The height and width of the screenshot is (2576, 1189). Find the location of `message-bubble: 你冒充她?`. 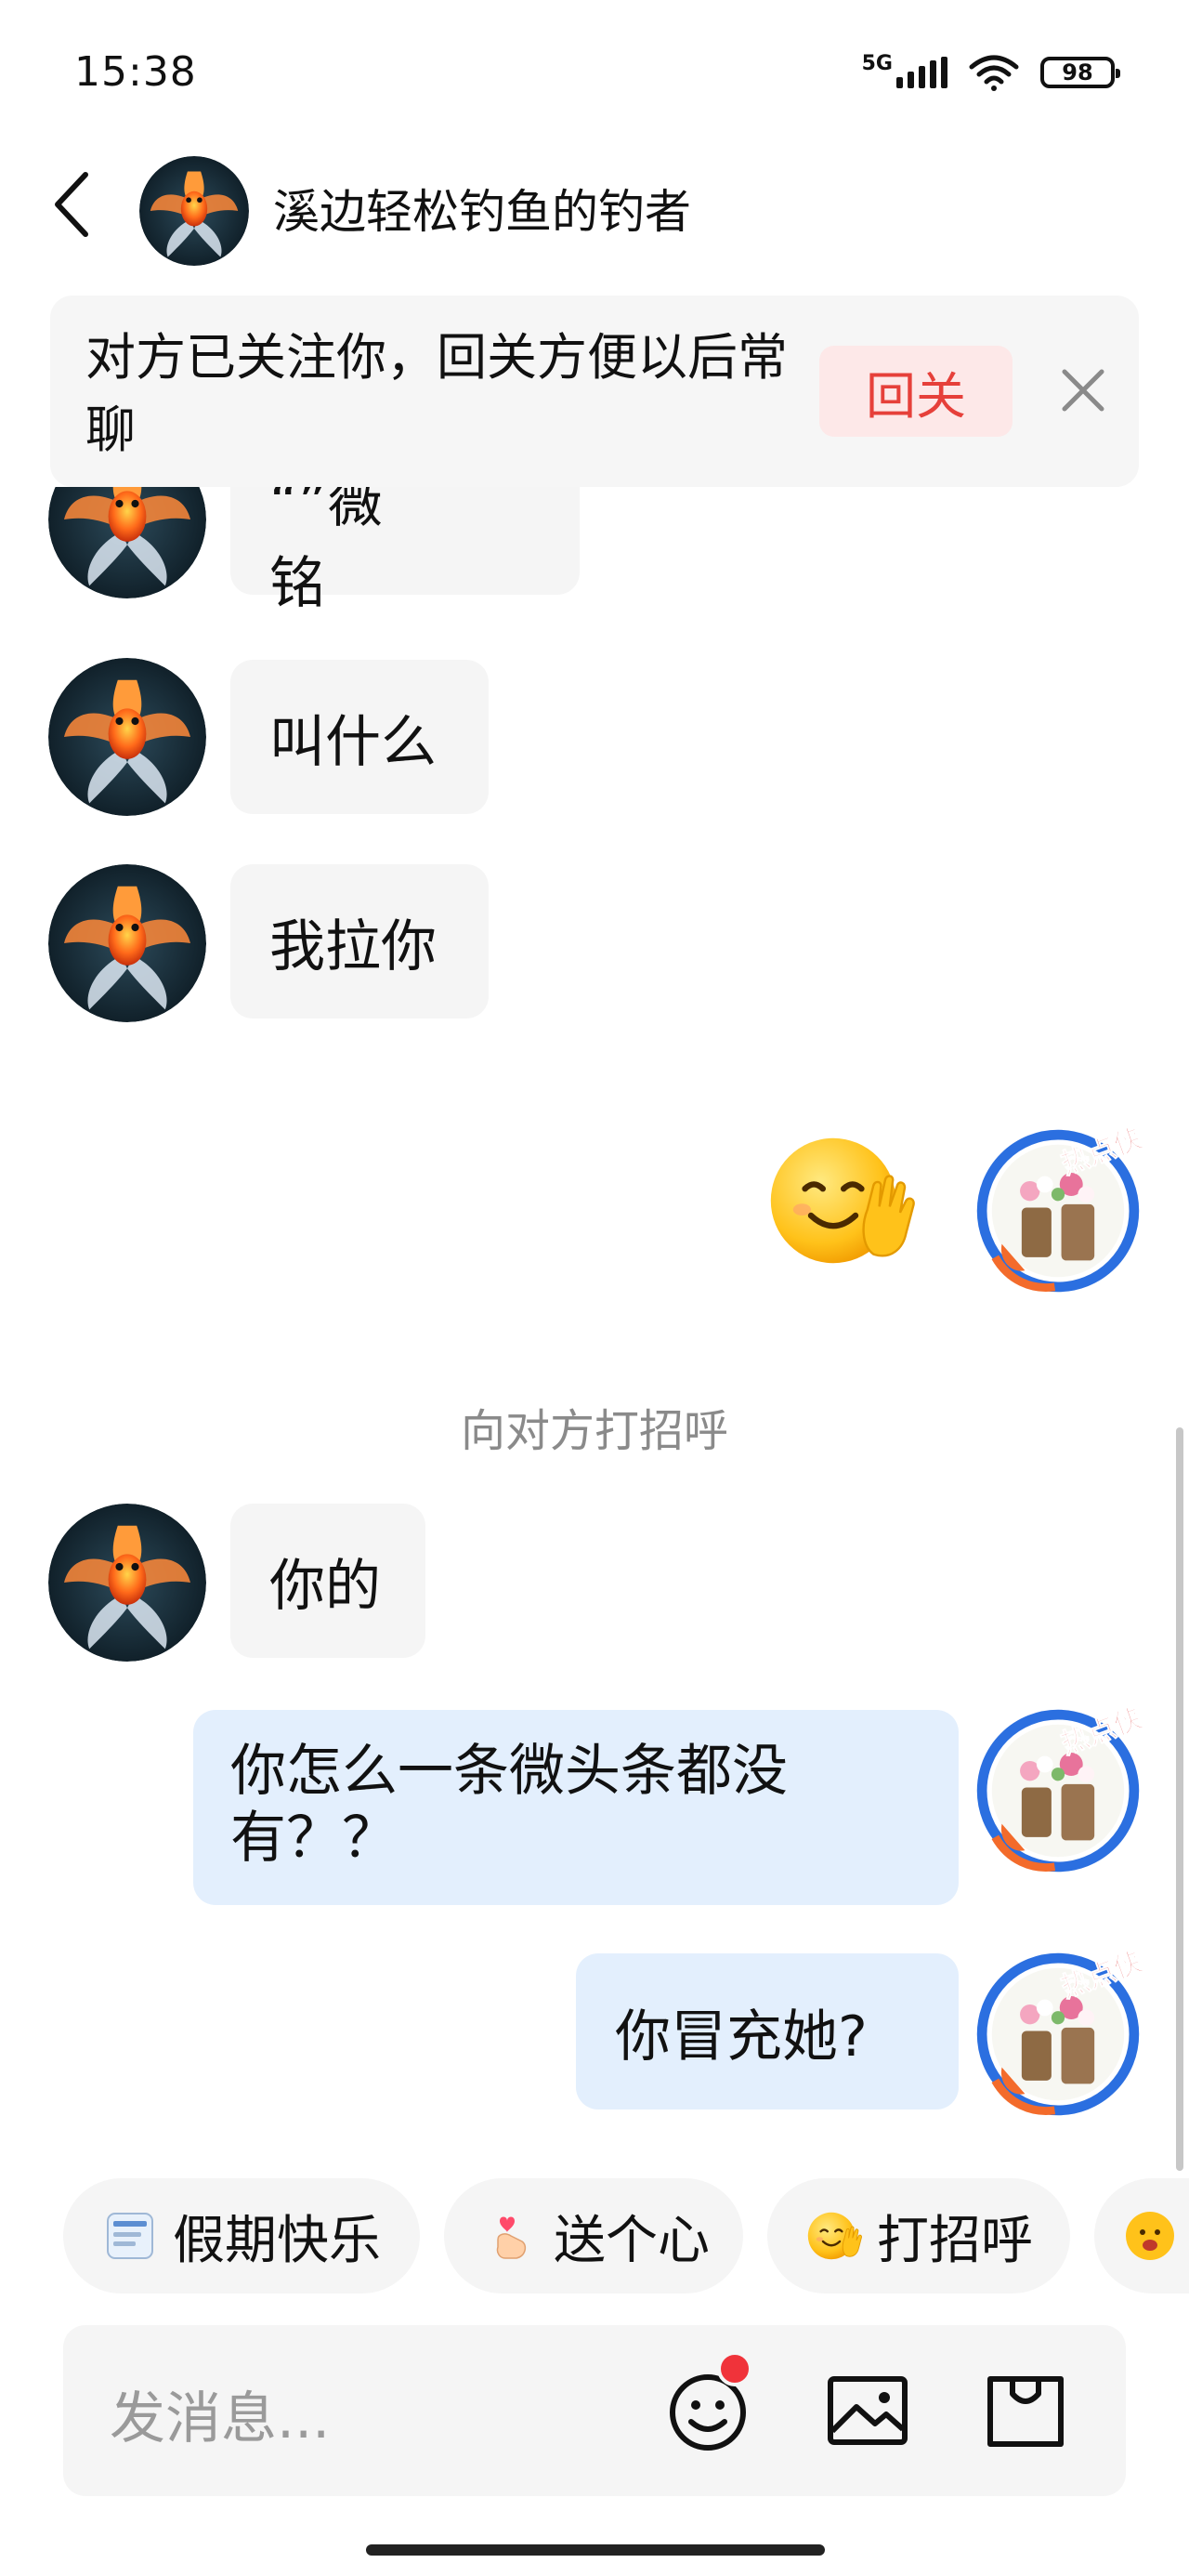

message-bubble: 你冒充她? is located at coordinates (767, 2031).